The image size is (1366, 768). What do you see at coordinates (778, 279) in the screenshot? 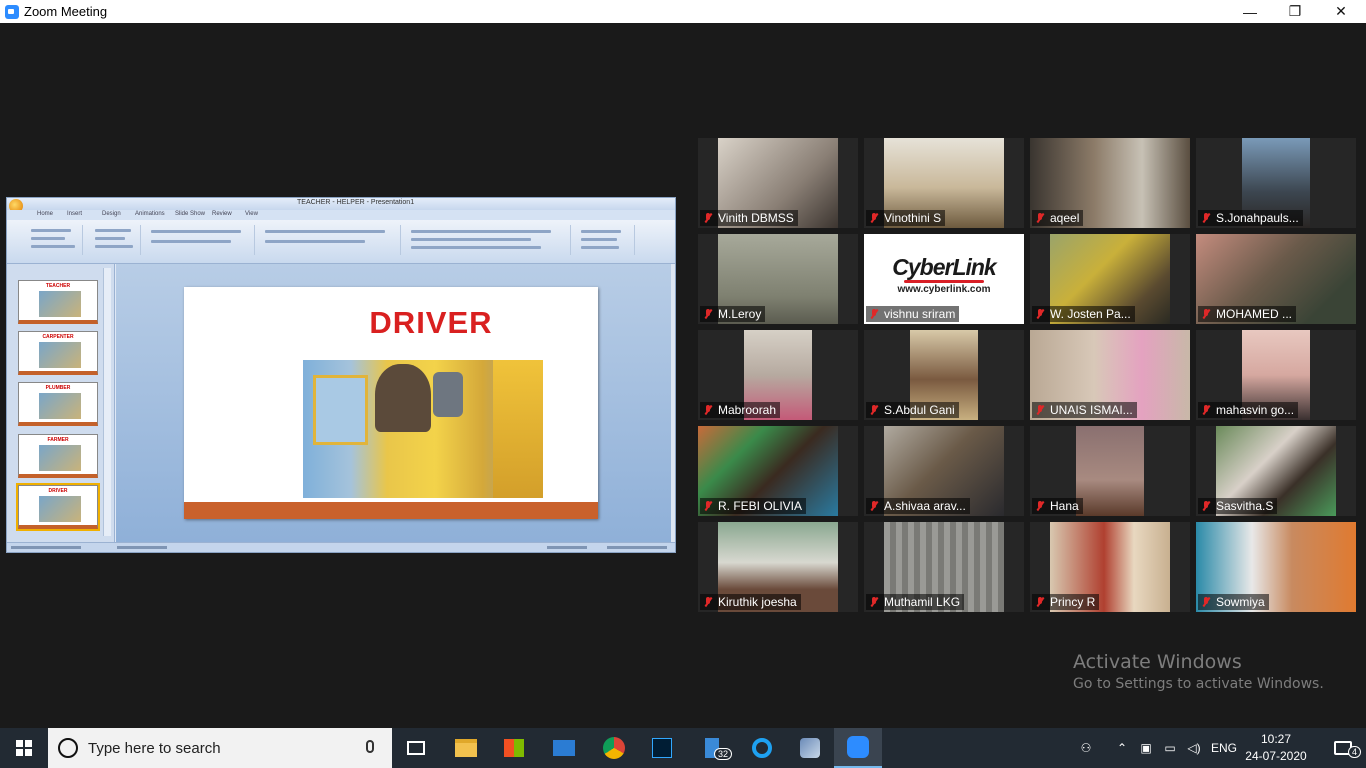
I see `participant-tile: M.Leroy` at bounding box center [778, 279].